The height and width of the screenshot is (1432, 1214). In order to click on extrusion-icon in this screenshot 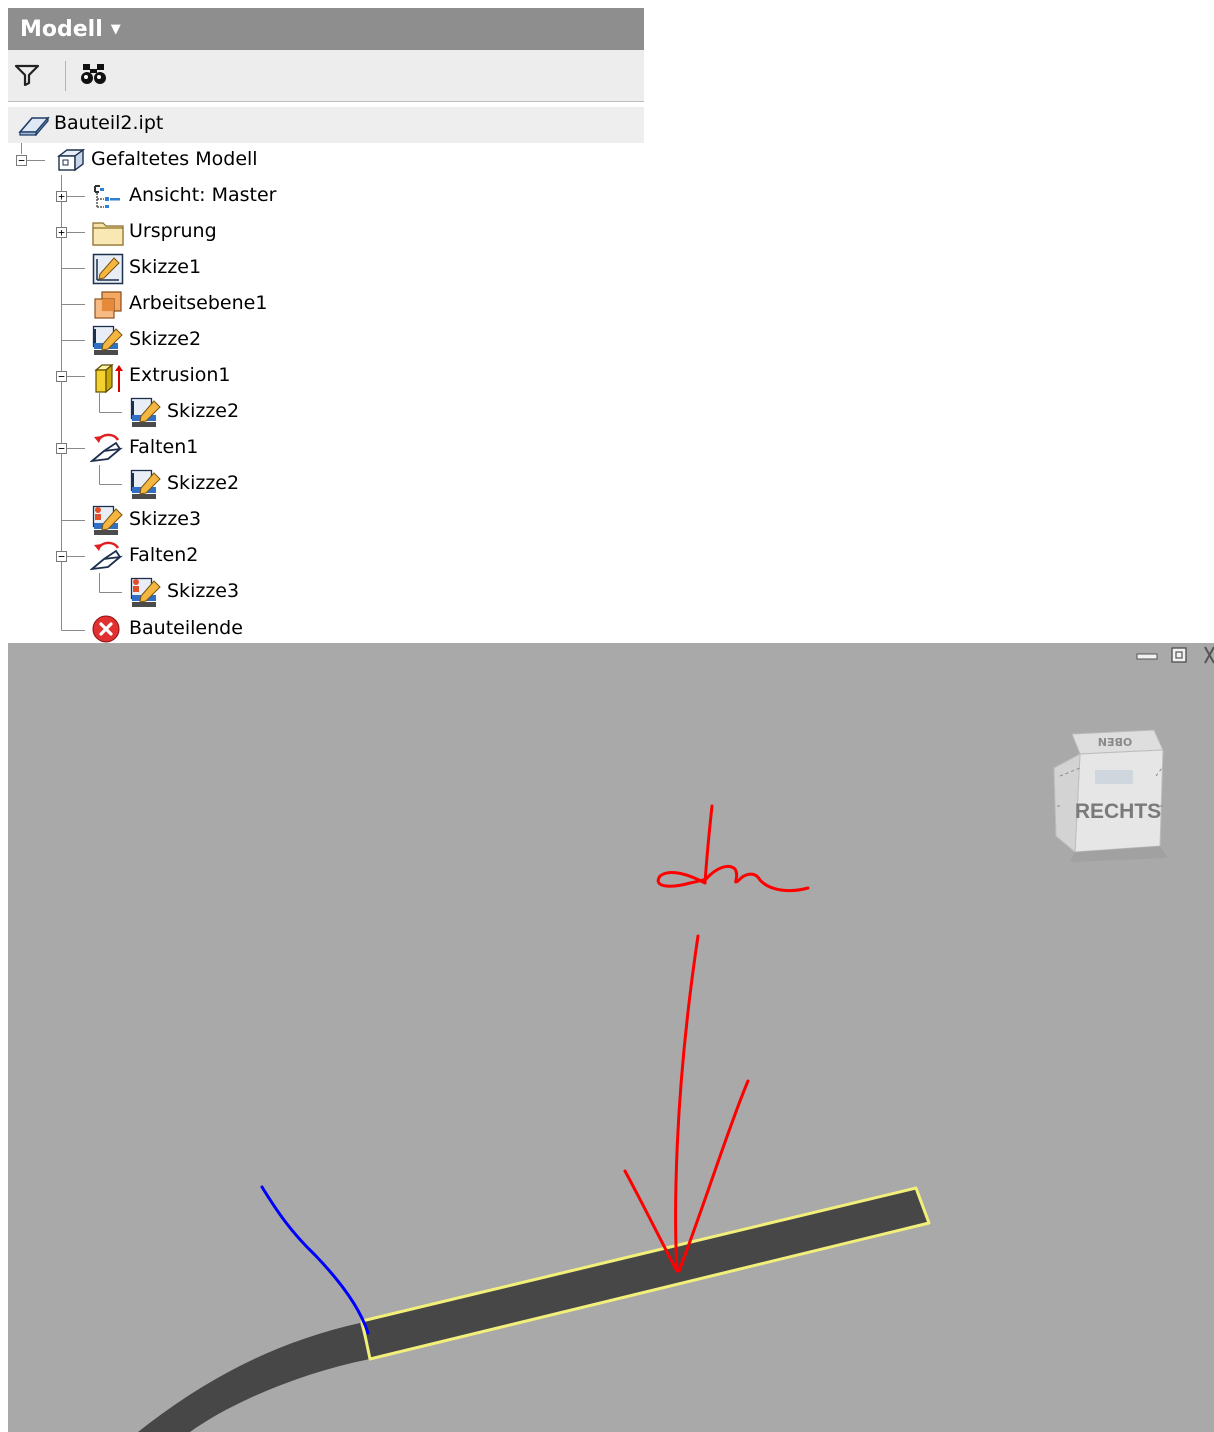, I will do `click(108, 378)`.